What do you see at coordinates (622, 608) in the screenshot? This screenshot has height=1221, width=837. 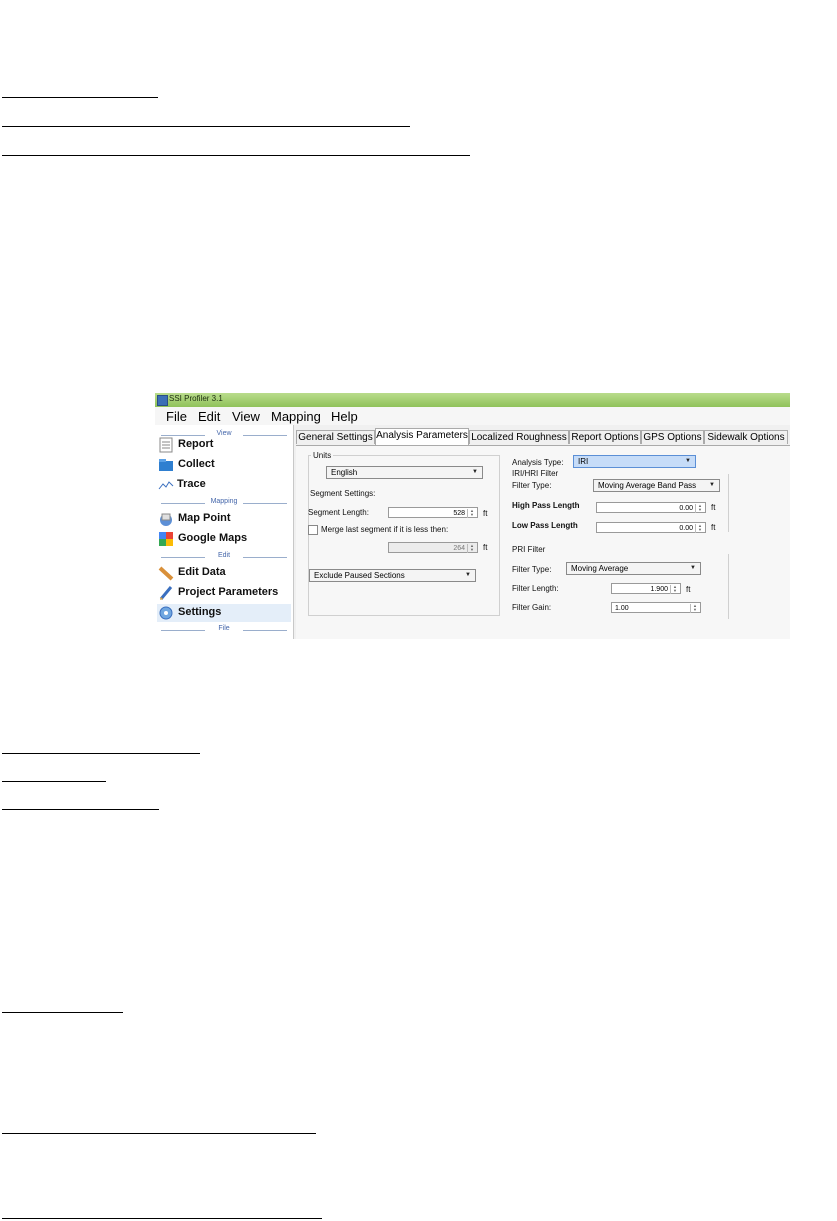 I see `pri-filter-gain-value: 1.00` at bounding box center [622, 608].